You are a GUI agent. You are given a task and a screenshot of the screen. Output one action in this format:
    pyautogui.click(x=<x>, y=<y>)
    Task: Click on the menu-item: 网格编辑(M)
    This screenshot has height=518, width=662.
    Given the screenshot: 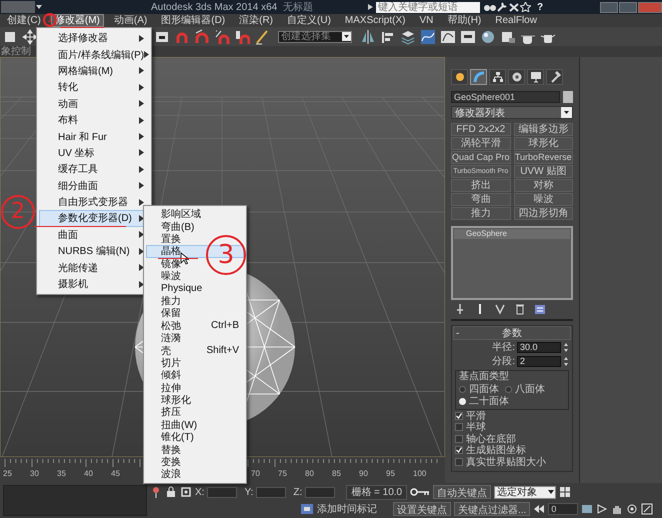 What is the action you would take?
    pyautogui.click(x=94, y=71)
    